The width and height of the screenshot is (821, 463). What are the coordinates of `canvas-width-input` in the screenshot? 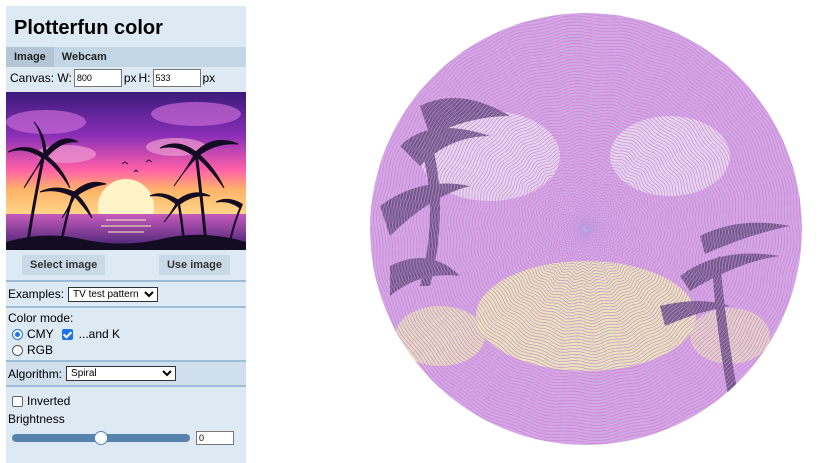 It's located at (97, 78).